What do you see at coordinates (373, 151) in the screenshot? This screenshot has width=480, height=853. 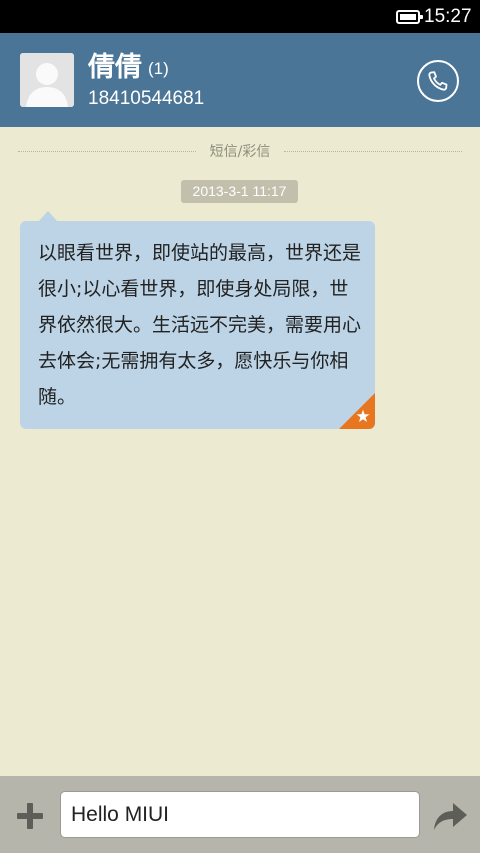 I see `divider-line-right` at bounding box center [373, 151].